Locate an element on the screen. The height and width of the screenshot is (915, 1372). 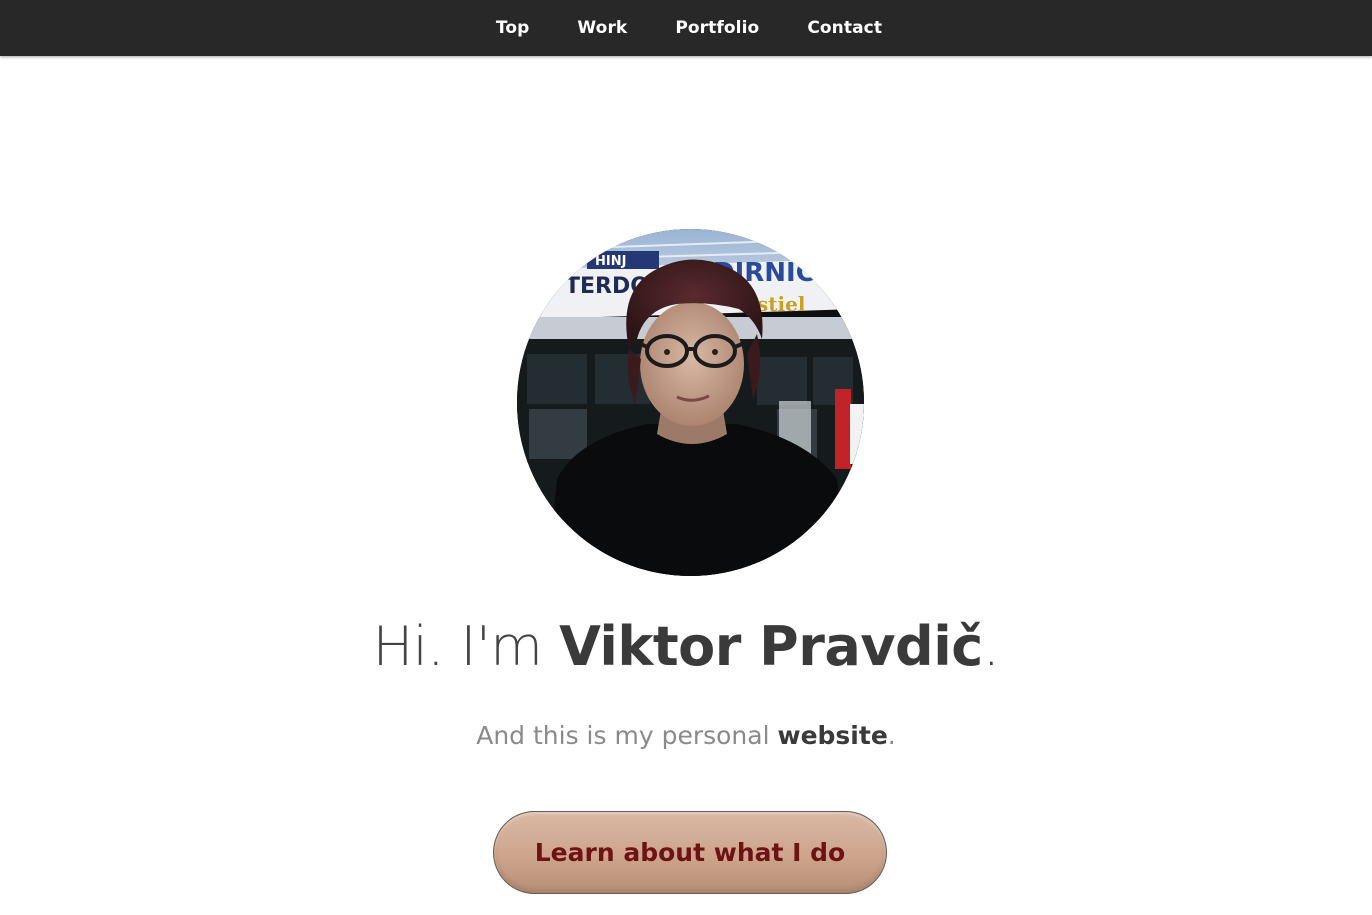
subline-period: . is located at coordinates (891, 735).